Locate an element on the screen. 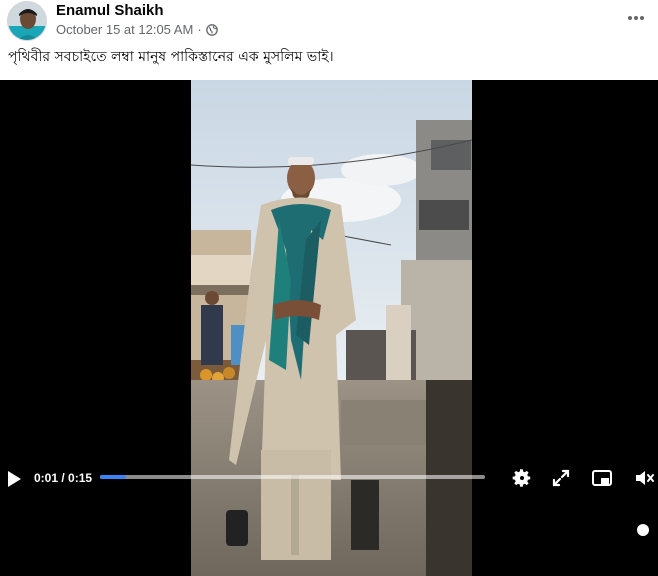 Image resolution: width=658 pixels, height=576 pixels. avatar is located at coordinates (27, 21).